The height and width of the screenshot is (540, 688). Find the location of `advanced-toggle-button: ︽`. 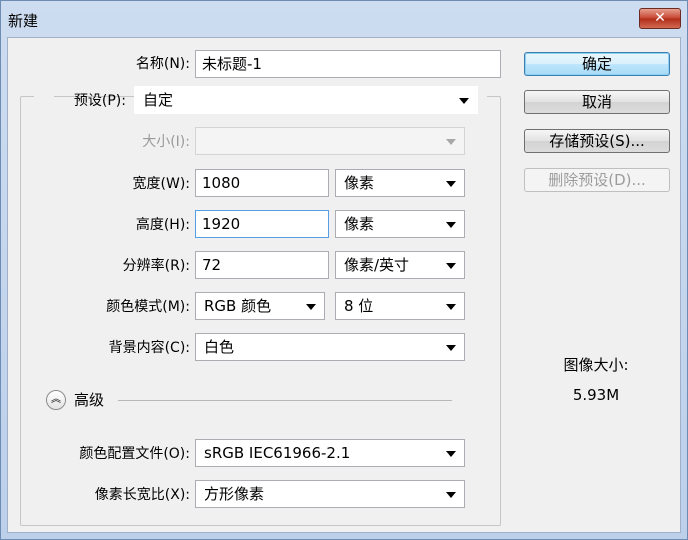

advanced-toggle-button: ︽ is located at coordinates (56, 400).